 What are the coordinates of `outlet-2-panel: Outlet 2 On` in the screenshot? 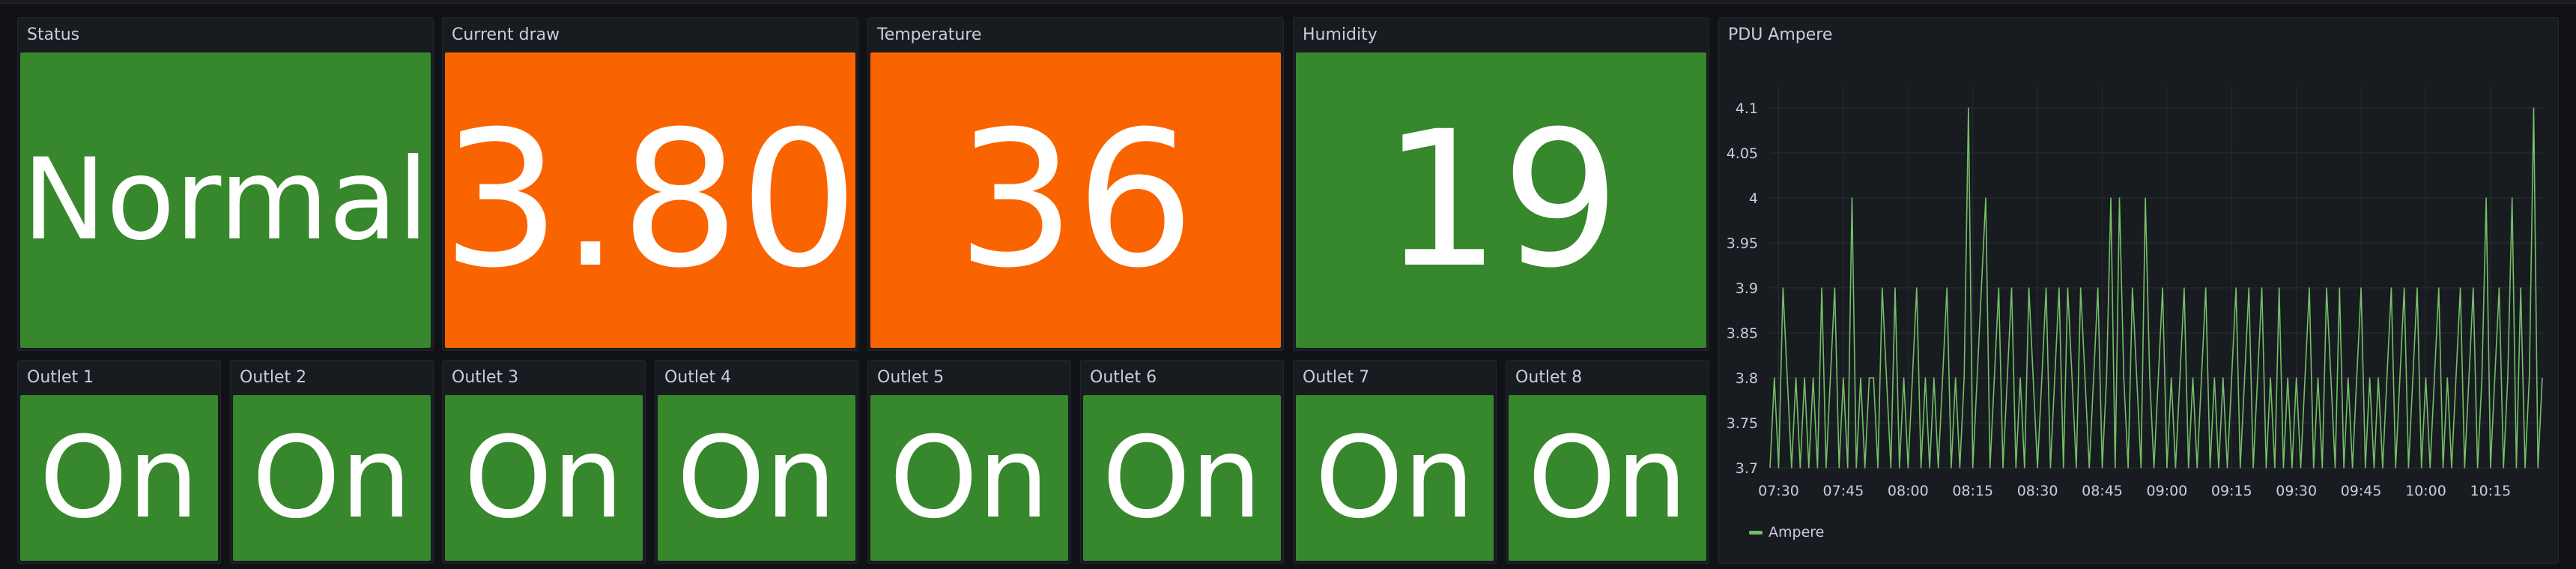 It's located at (332, 462).